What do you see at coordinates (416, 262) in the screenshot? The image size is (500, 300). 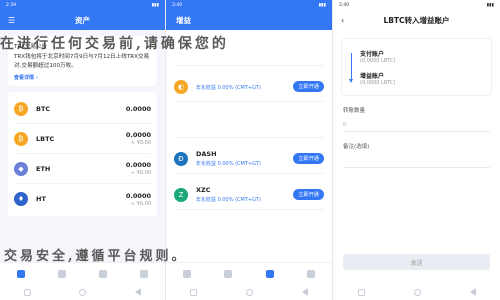 I see `send-button: 发送` at bounding box center [416, 262].